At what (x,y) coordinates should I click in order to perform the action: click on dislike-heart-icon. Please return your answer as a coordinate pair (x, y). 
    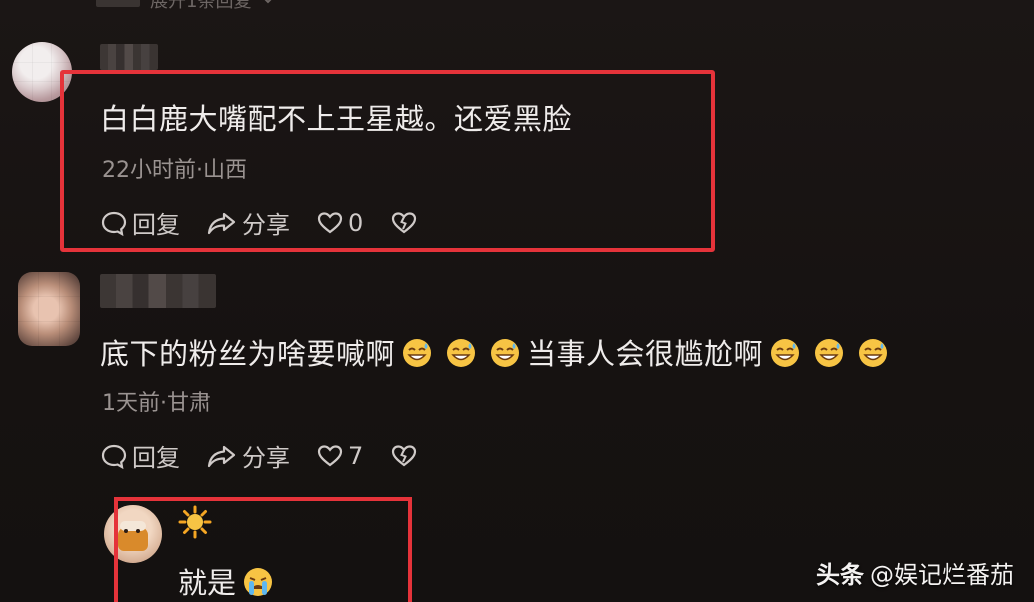
    Looking at the image, I should click on (404, 455).